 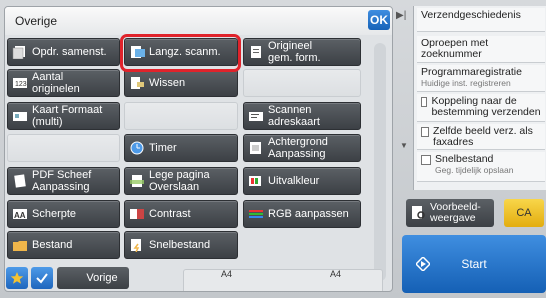 I want to click on panel-item-5: Snelbestand Geg. tijdelijk opslaan, so click(x=481, y=167).